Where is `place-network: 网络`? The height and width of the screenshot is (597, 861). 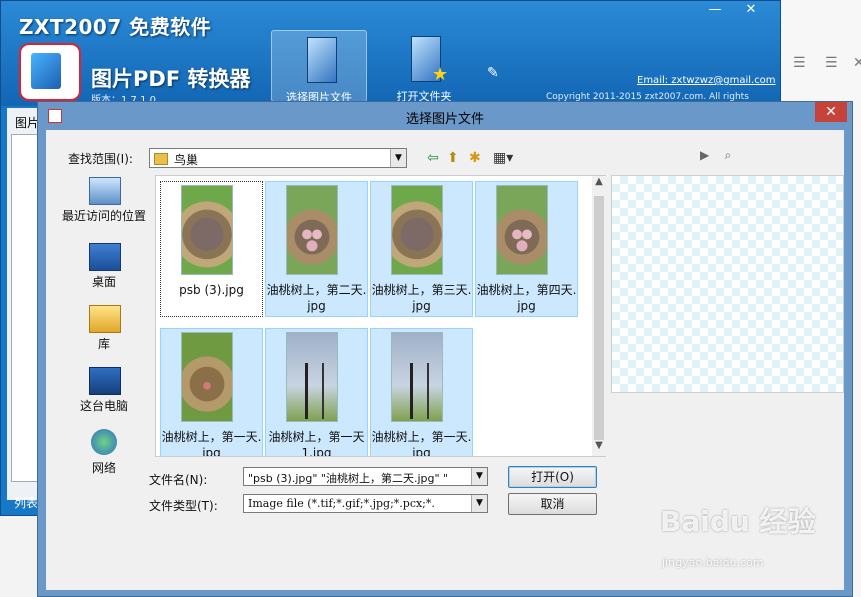 place-network: 网络 is located at coordinates (104, 458).